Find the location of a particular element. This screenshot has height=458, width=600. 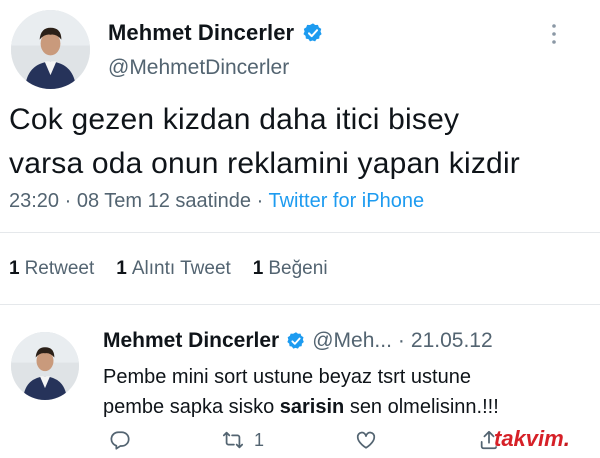

tweet-timestamp: 23:20 · 08 Tem 12 saatinde · is located at coordinates (136, 201).